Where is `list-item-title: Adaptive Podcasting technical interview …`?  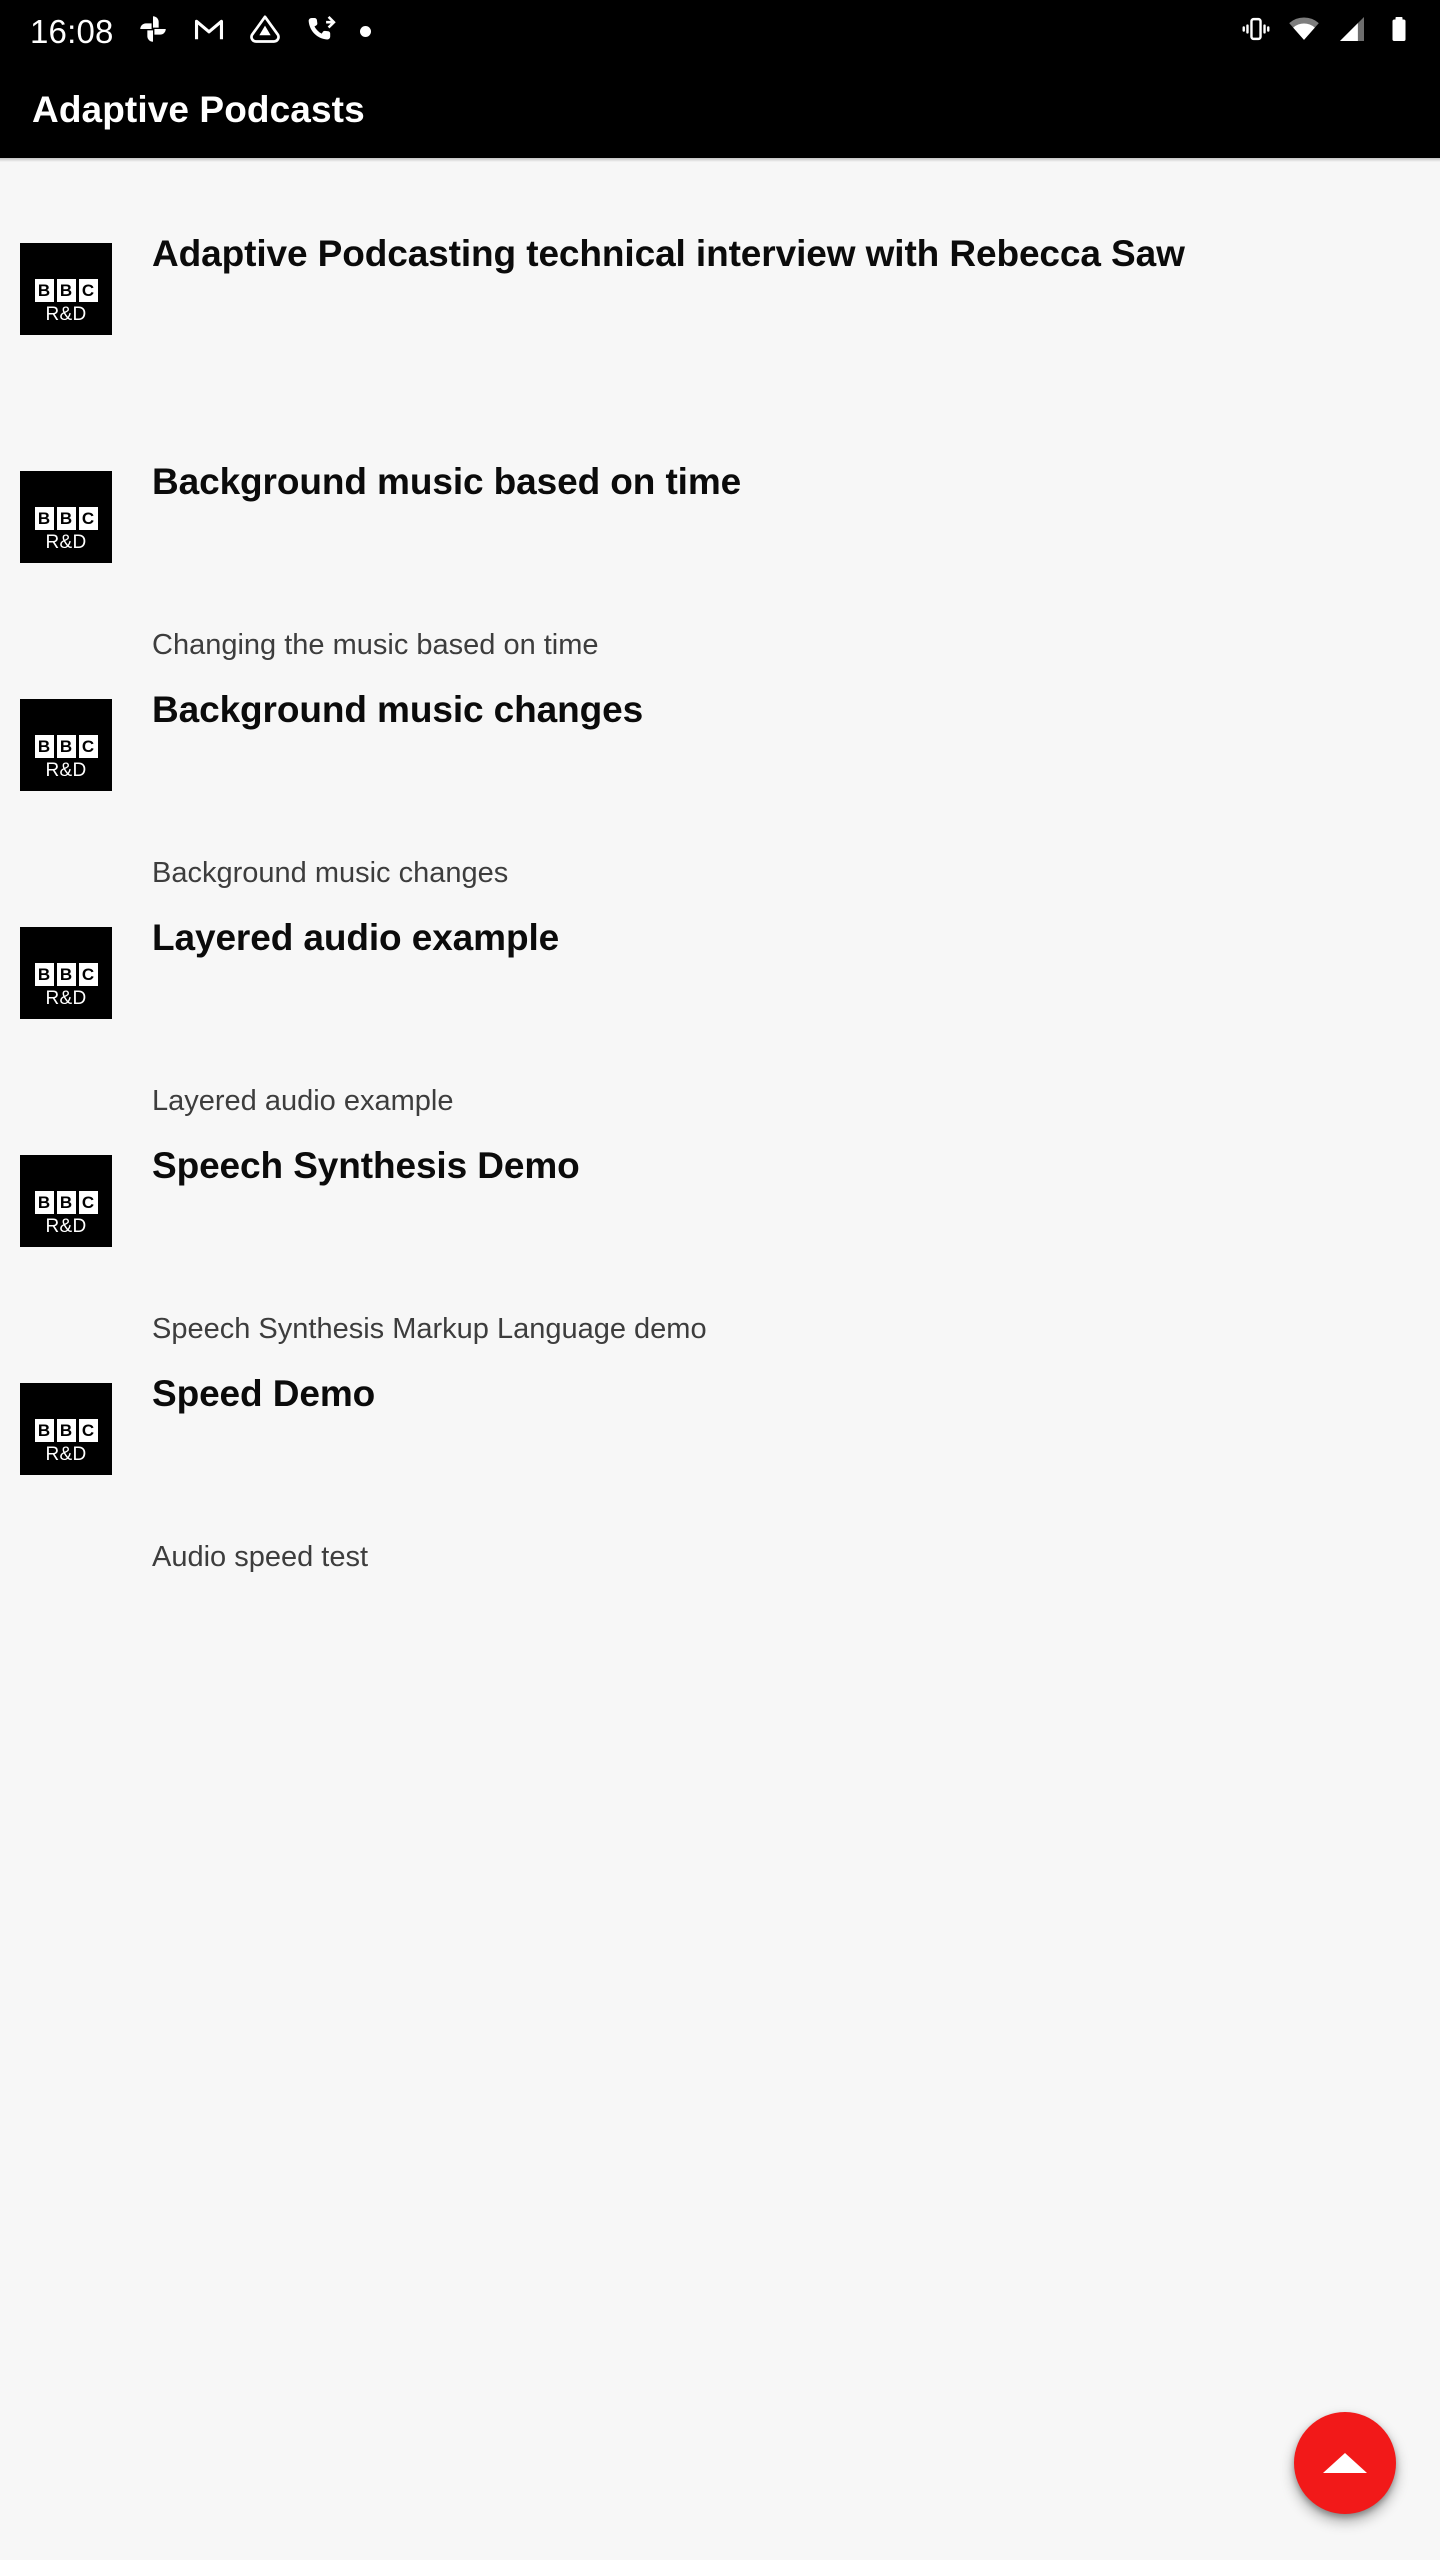
list-item-title: Adaptive Podcasting technical interview … is located at coordinates (668, 253).